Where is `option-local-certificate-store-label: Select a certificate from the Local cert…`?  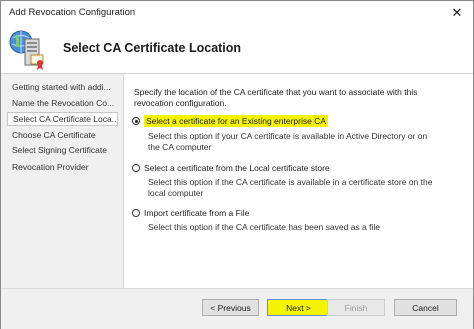 option-local-certificate-store-label: Select a certificate from the Local cert… is located at coordinates (237, 168).